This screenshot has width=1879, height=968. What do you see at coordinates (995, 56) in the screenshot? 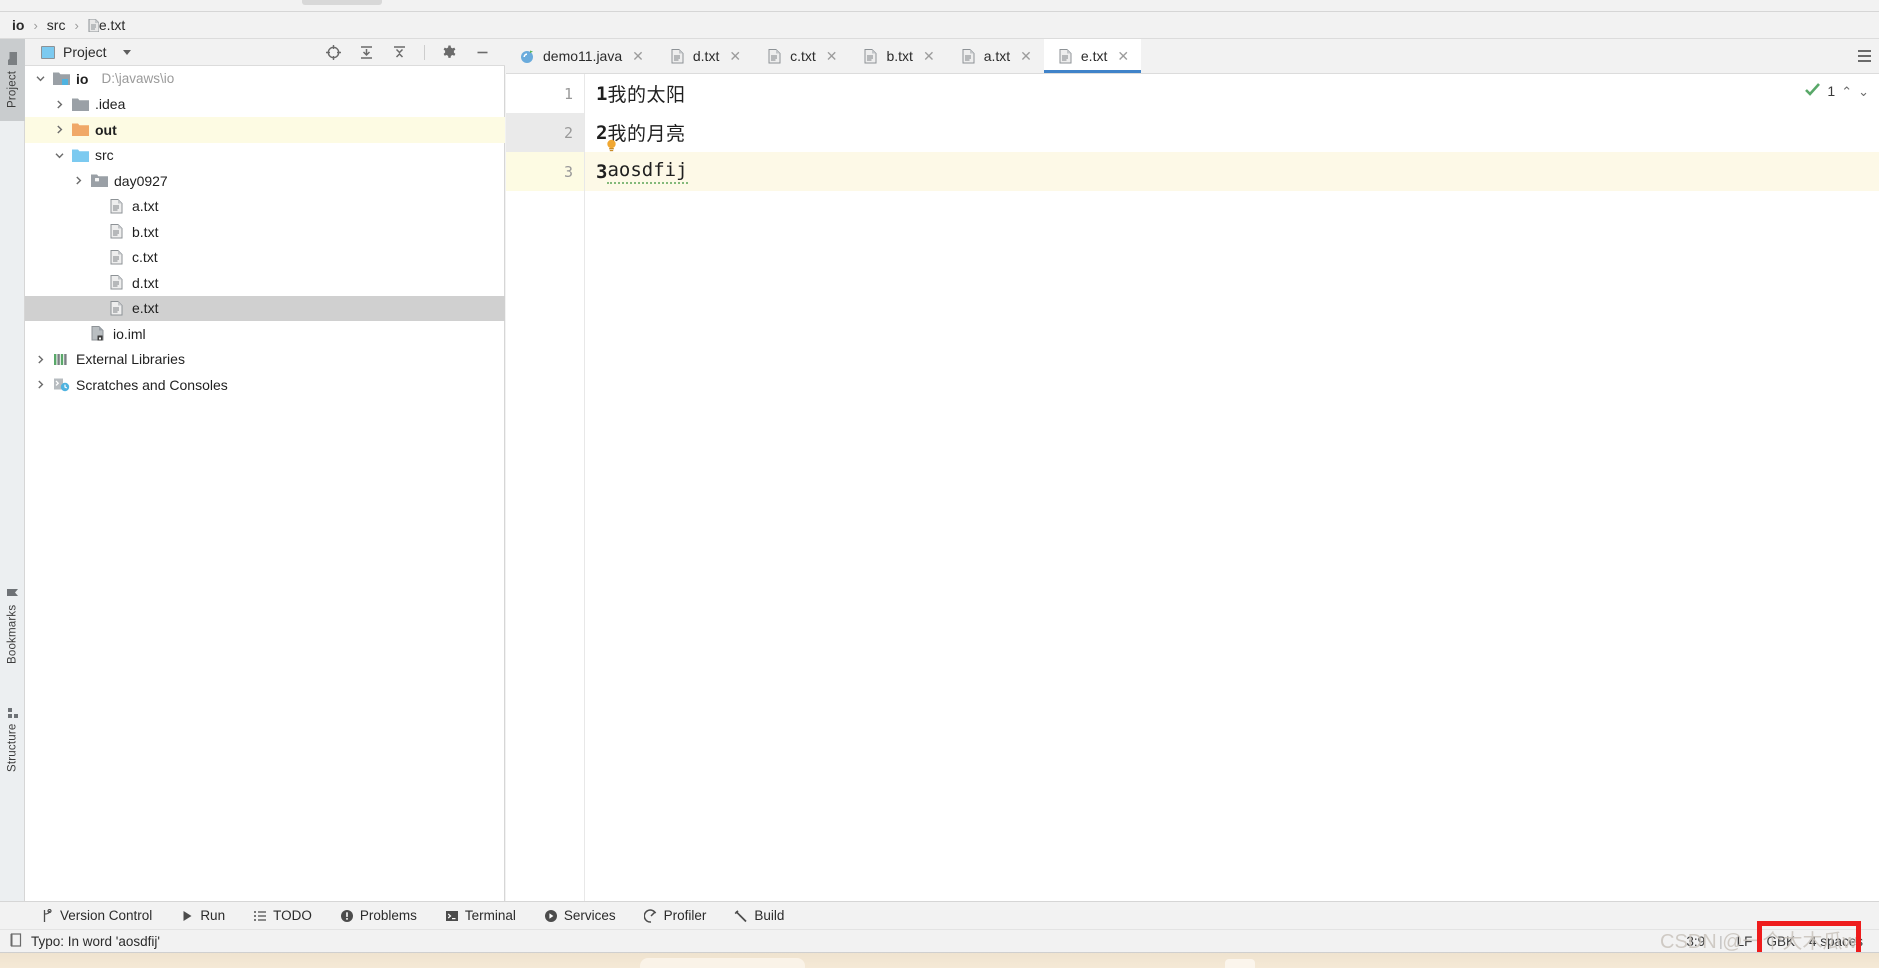
I see `editor-tab-a-txt: a.txt ✕` at bounding box center [995, 56].